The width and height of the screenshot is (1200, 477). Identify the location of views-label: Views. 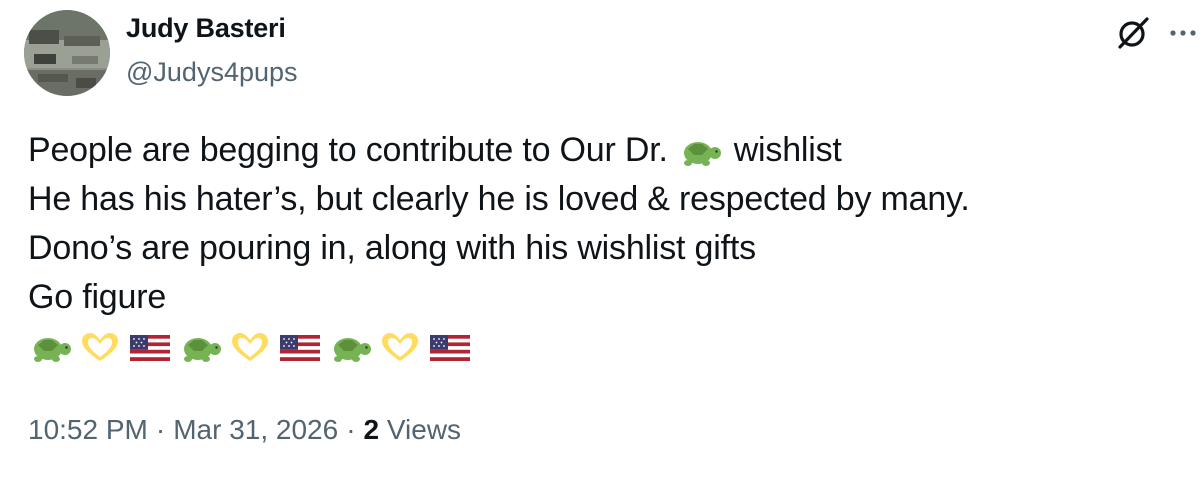
(424, 429).